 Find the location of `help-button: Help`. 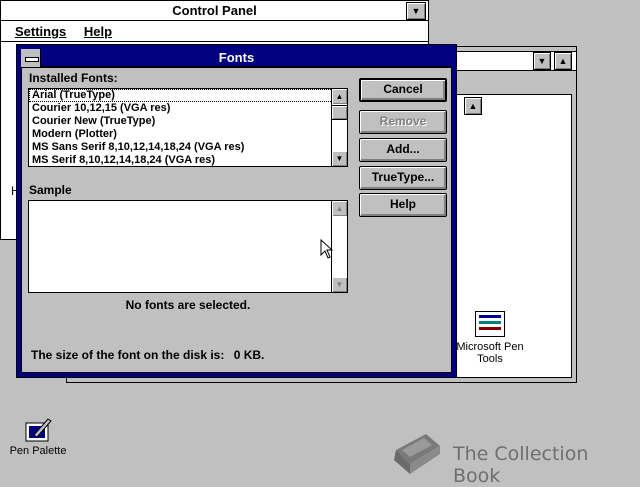

help-button: Help is located at coordinates (403, 205).